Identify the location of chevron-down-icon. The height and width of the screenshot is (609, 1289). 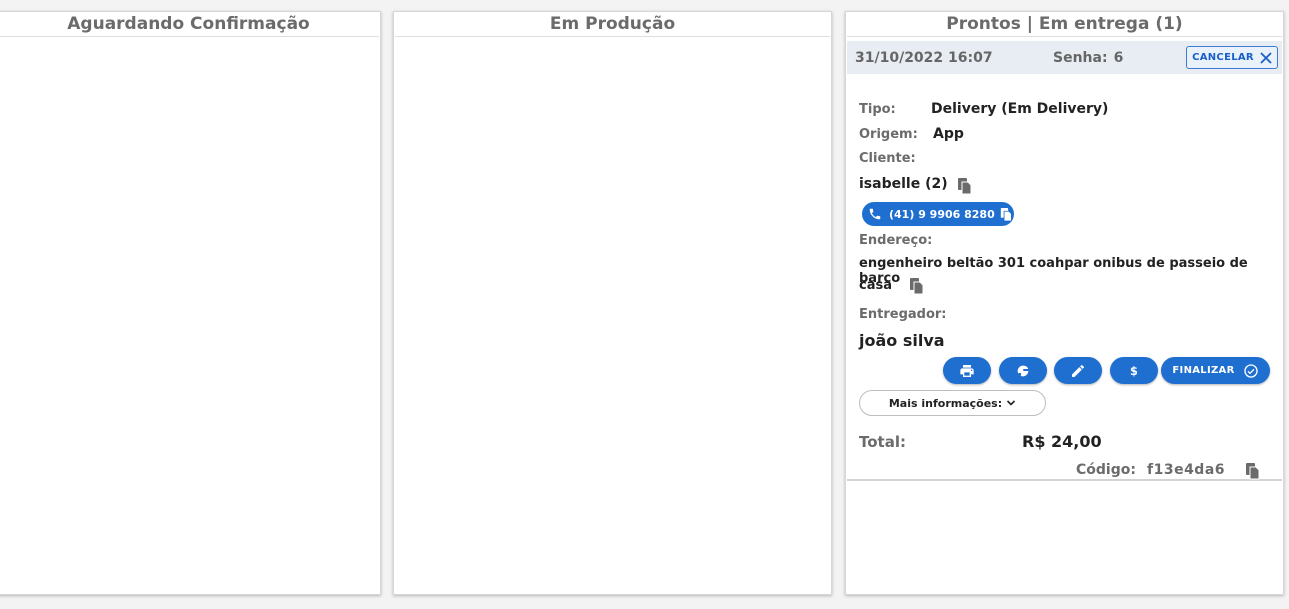
(1011, 403).